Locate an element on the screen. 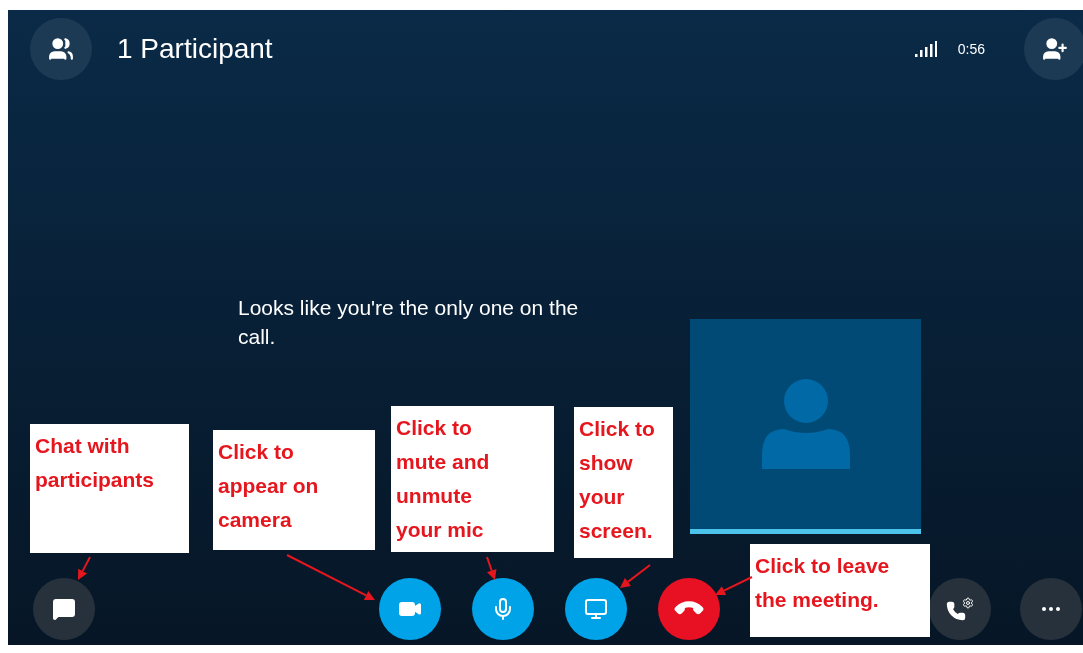  call-title: 1 Participant is located at coordinates (195, 49).